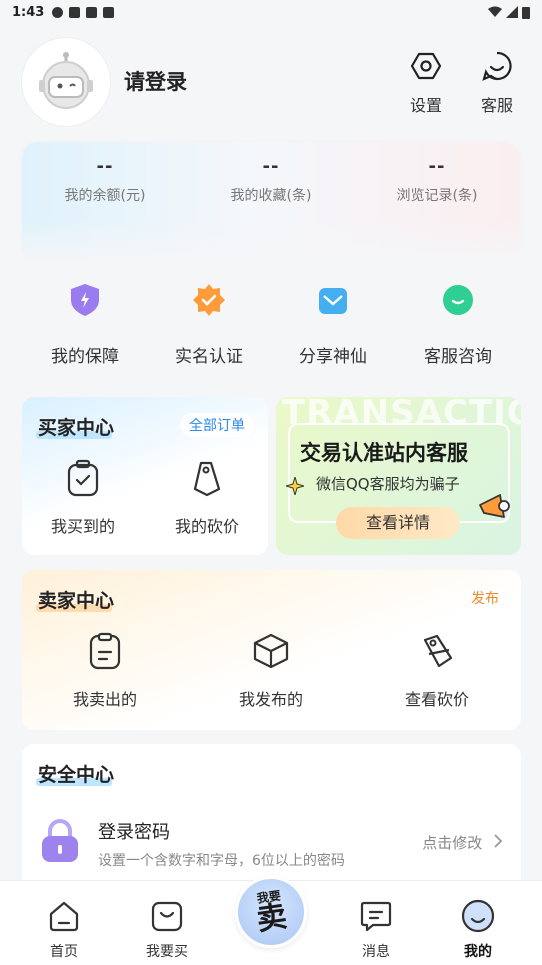 The width and height of the screenshot is (542, 965). I want to click on tab-me: 我的, so click(478, 930).